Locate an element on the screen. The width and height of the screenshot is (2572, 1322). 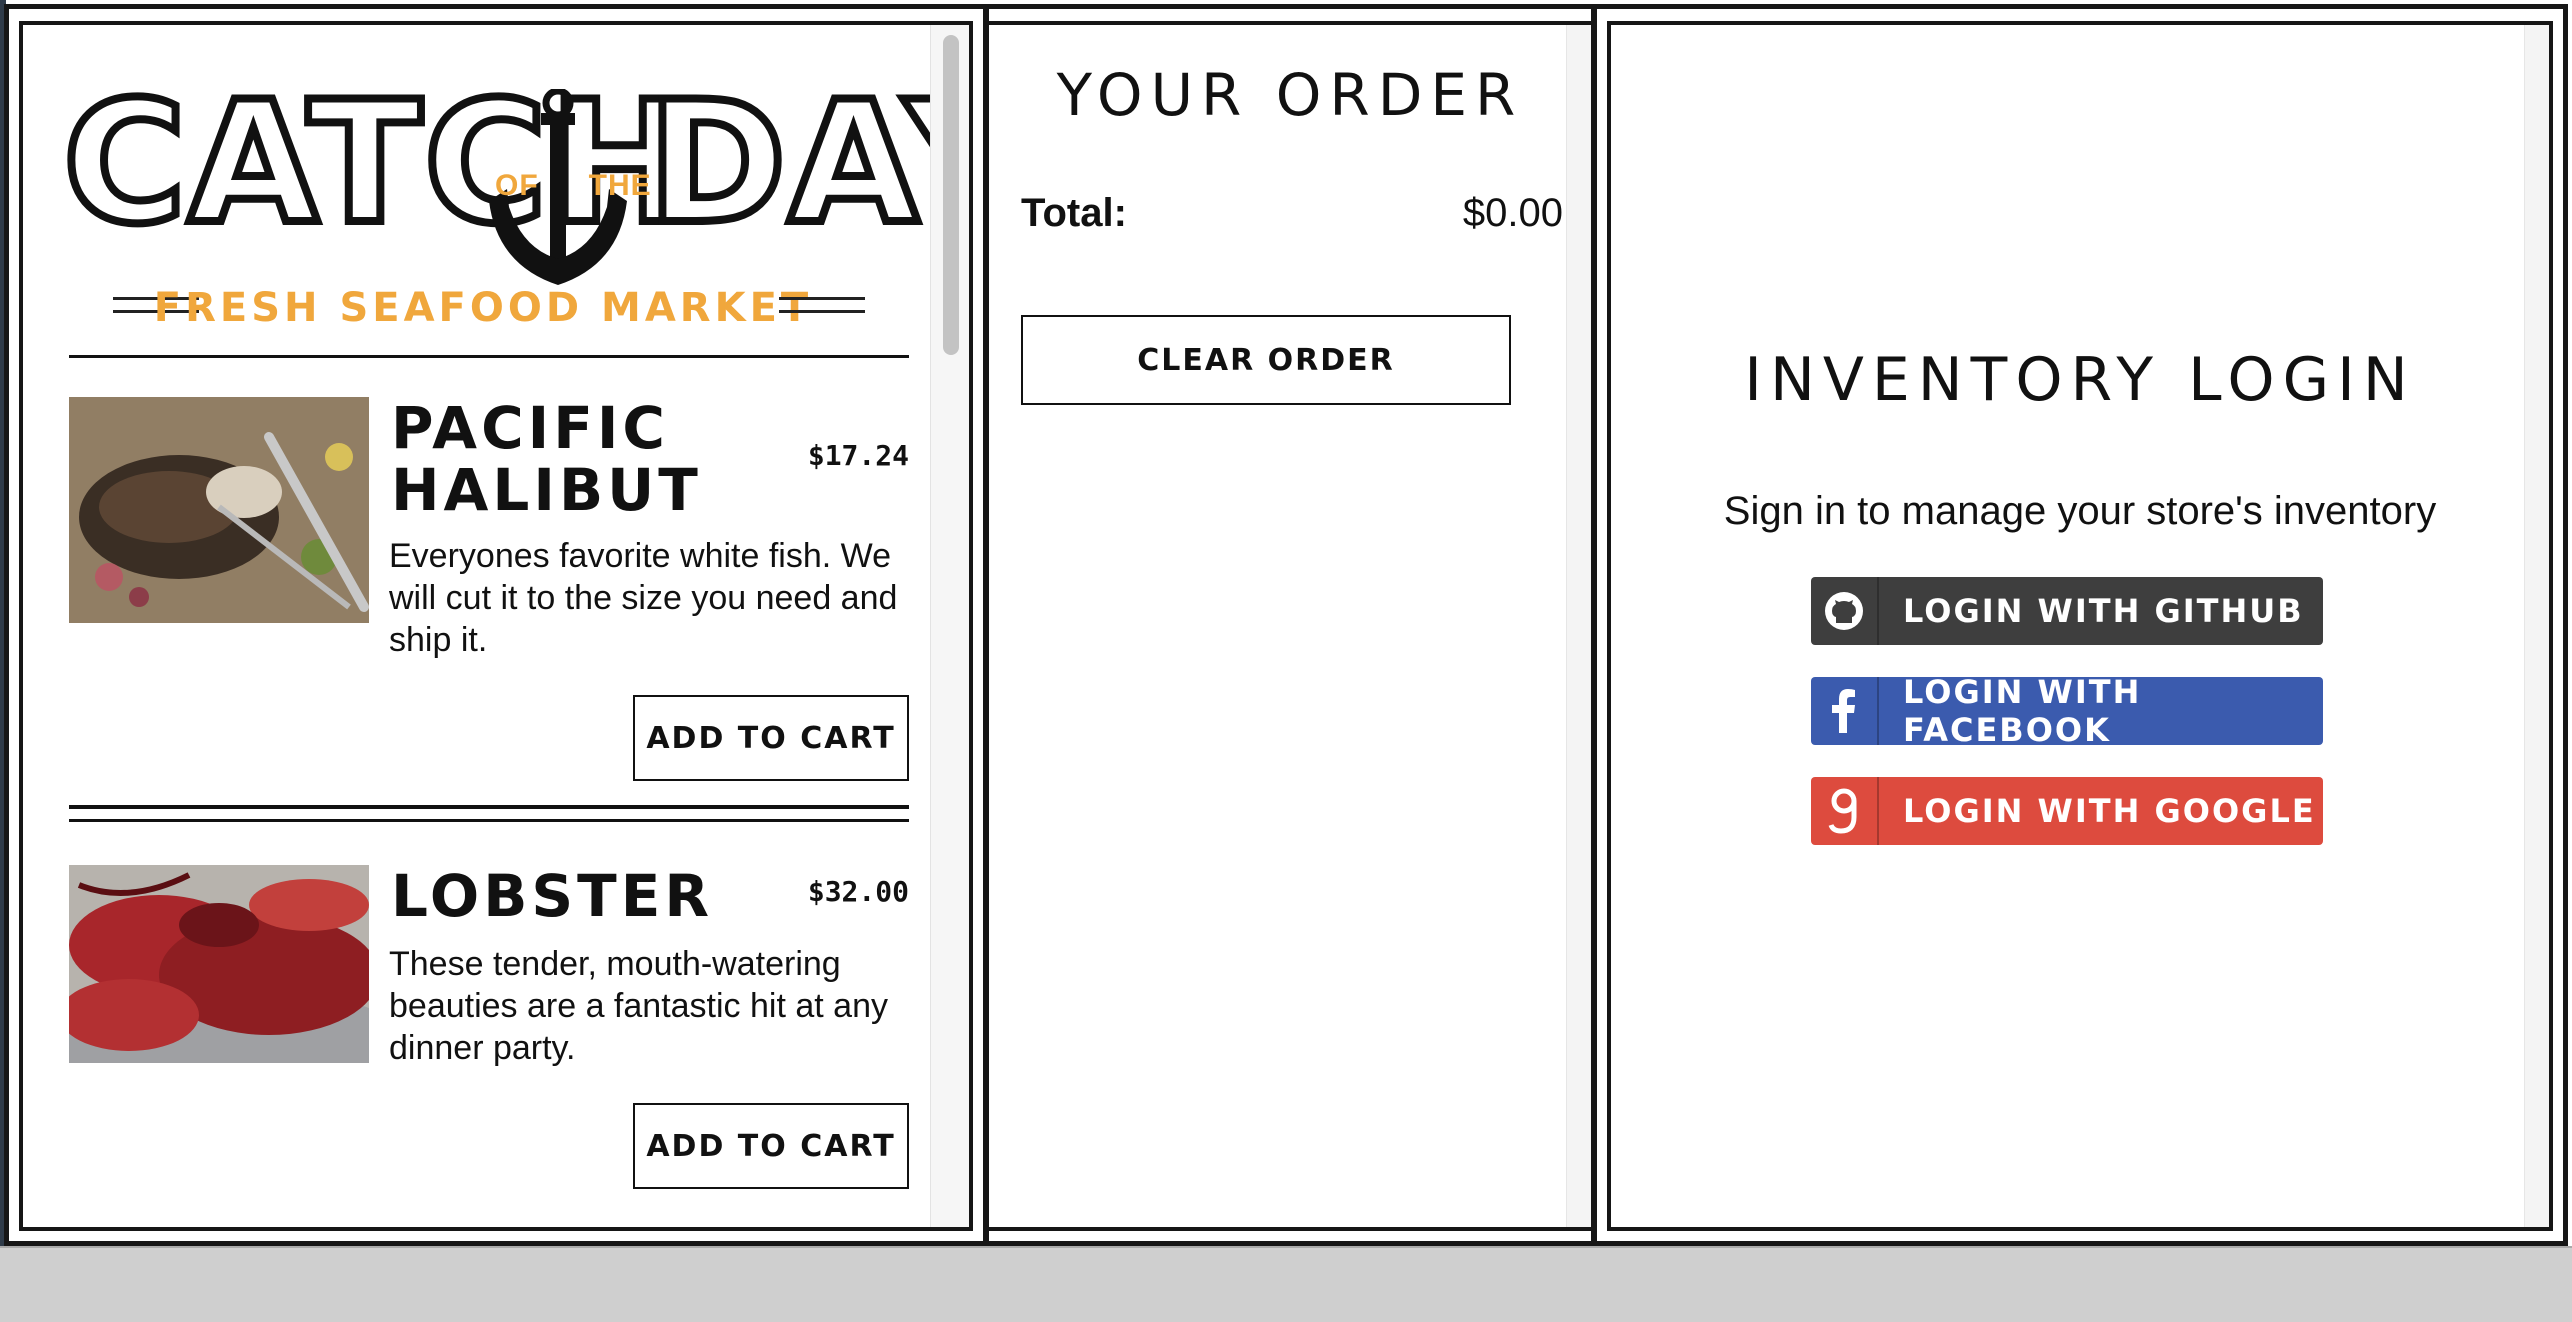
inventory-login-subtitle: Sign in to manage your store's inventory is located at coordinates (2080, 511).